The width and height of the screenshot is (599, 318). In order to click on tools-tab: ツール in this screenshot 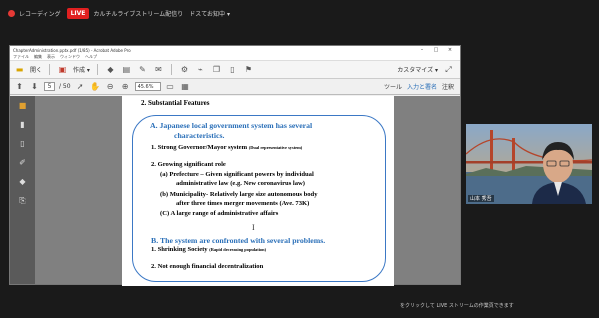, I will do `click(393, 86)`.